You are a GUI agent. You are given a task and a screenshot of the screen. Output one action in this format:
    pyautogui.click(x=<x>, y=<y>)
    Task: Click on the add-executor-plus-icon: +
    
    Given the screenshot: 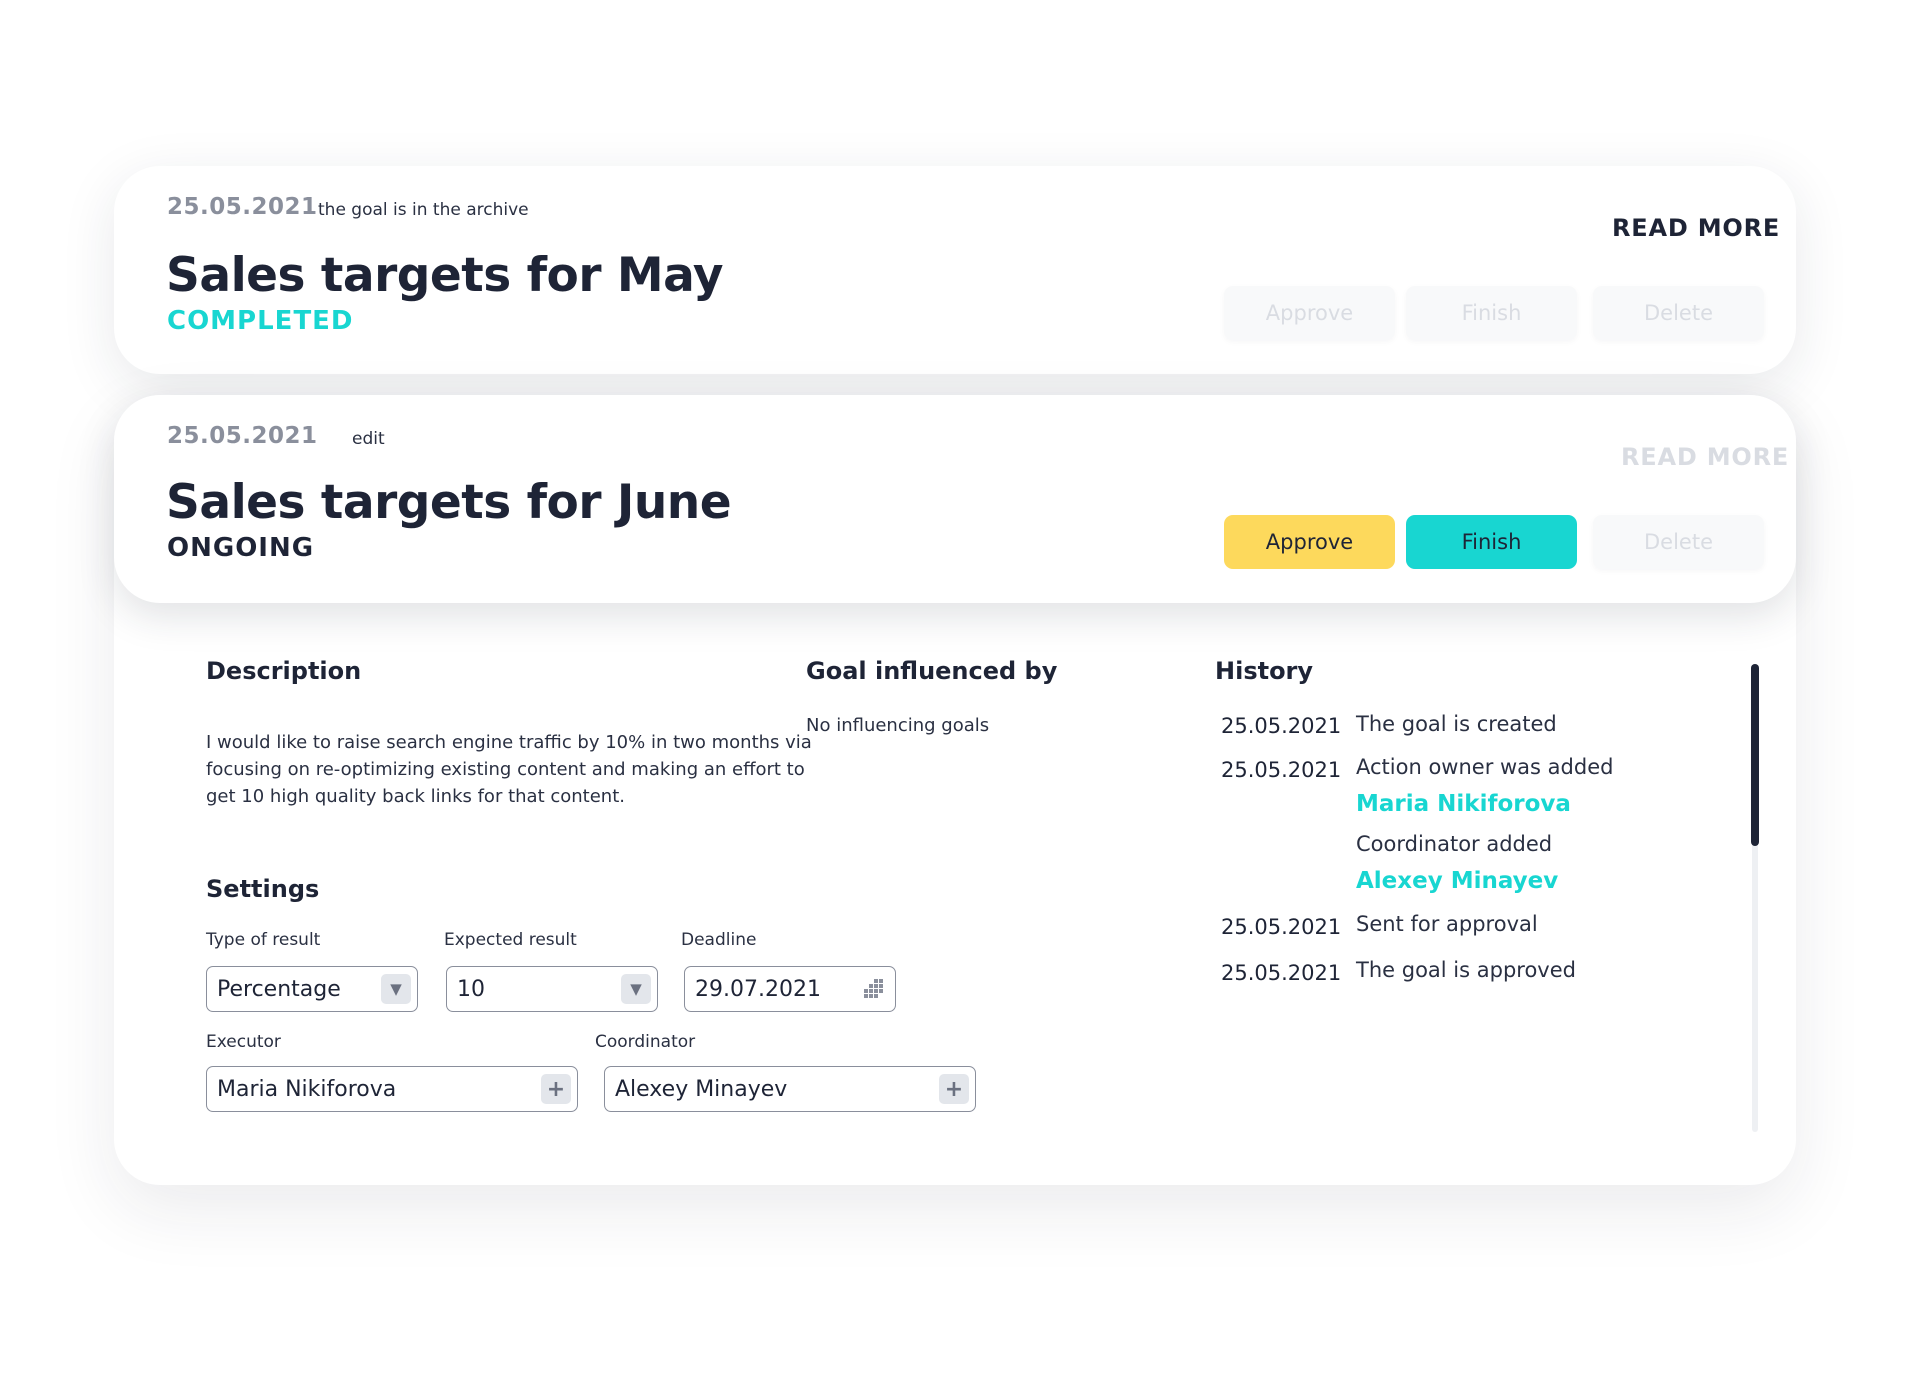 What is the action you would take?
    pyautogui.click(x=556, y=1089)
    